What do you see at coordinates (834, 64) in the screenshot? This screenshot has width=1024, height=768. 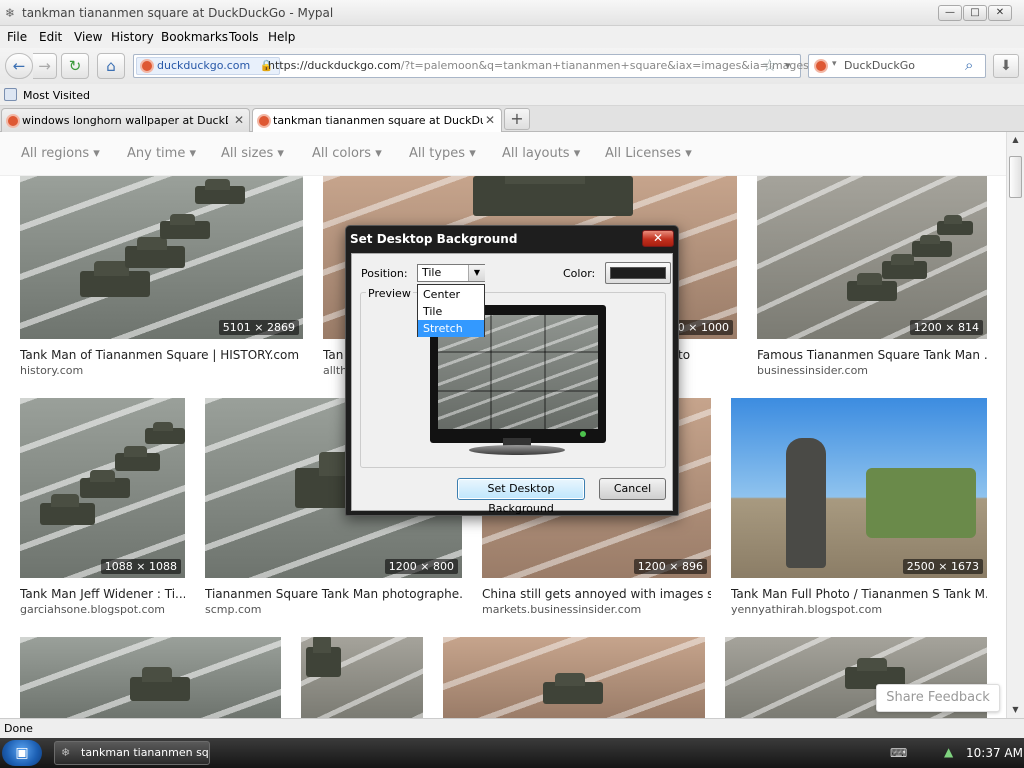 I see `search-engine-dropdown-icon: ▾` at bounding box center [834, 64].